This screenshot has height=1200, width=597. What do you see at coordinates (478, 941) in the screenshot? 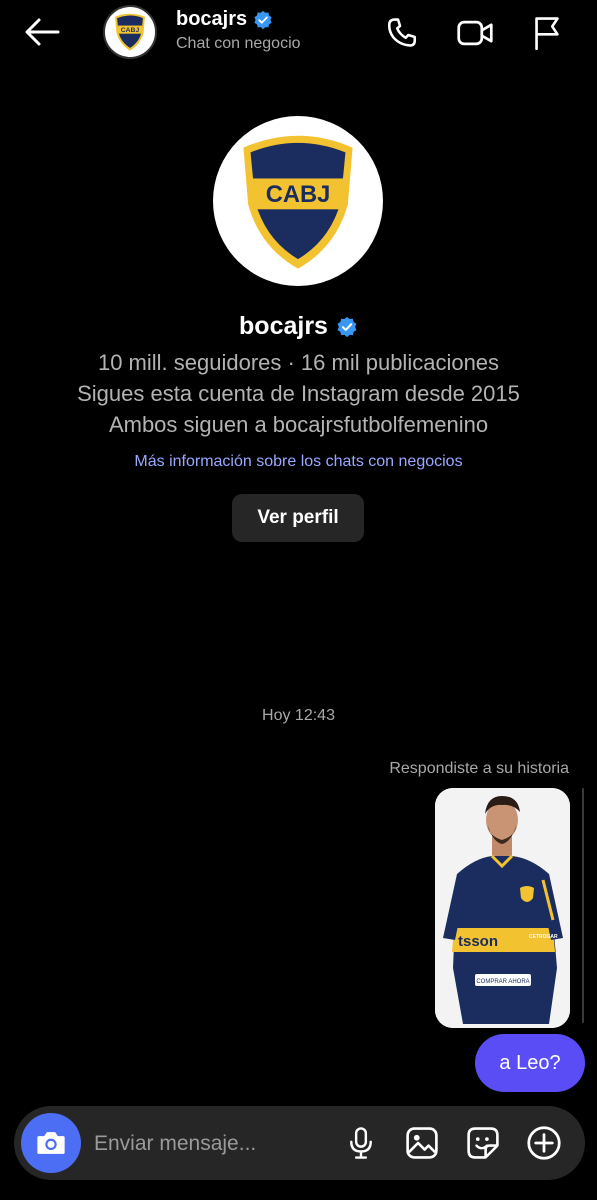
I see `shirt-sponsor-text: tsson` at bounding box center [478, 941].